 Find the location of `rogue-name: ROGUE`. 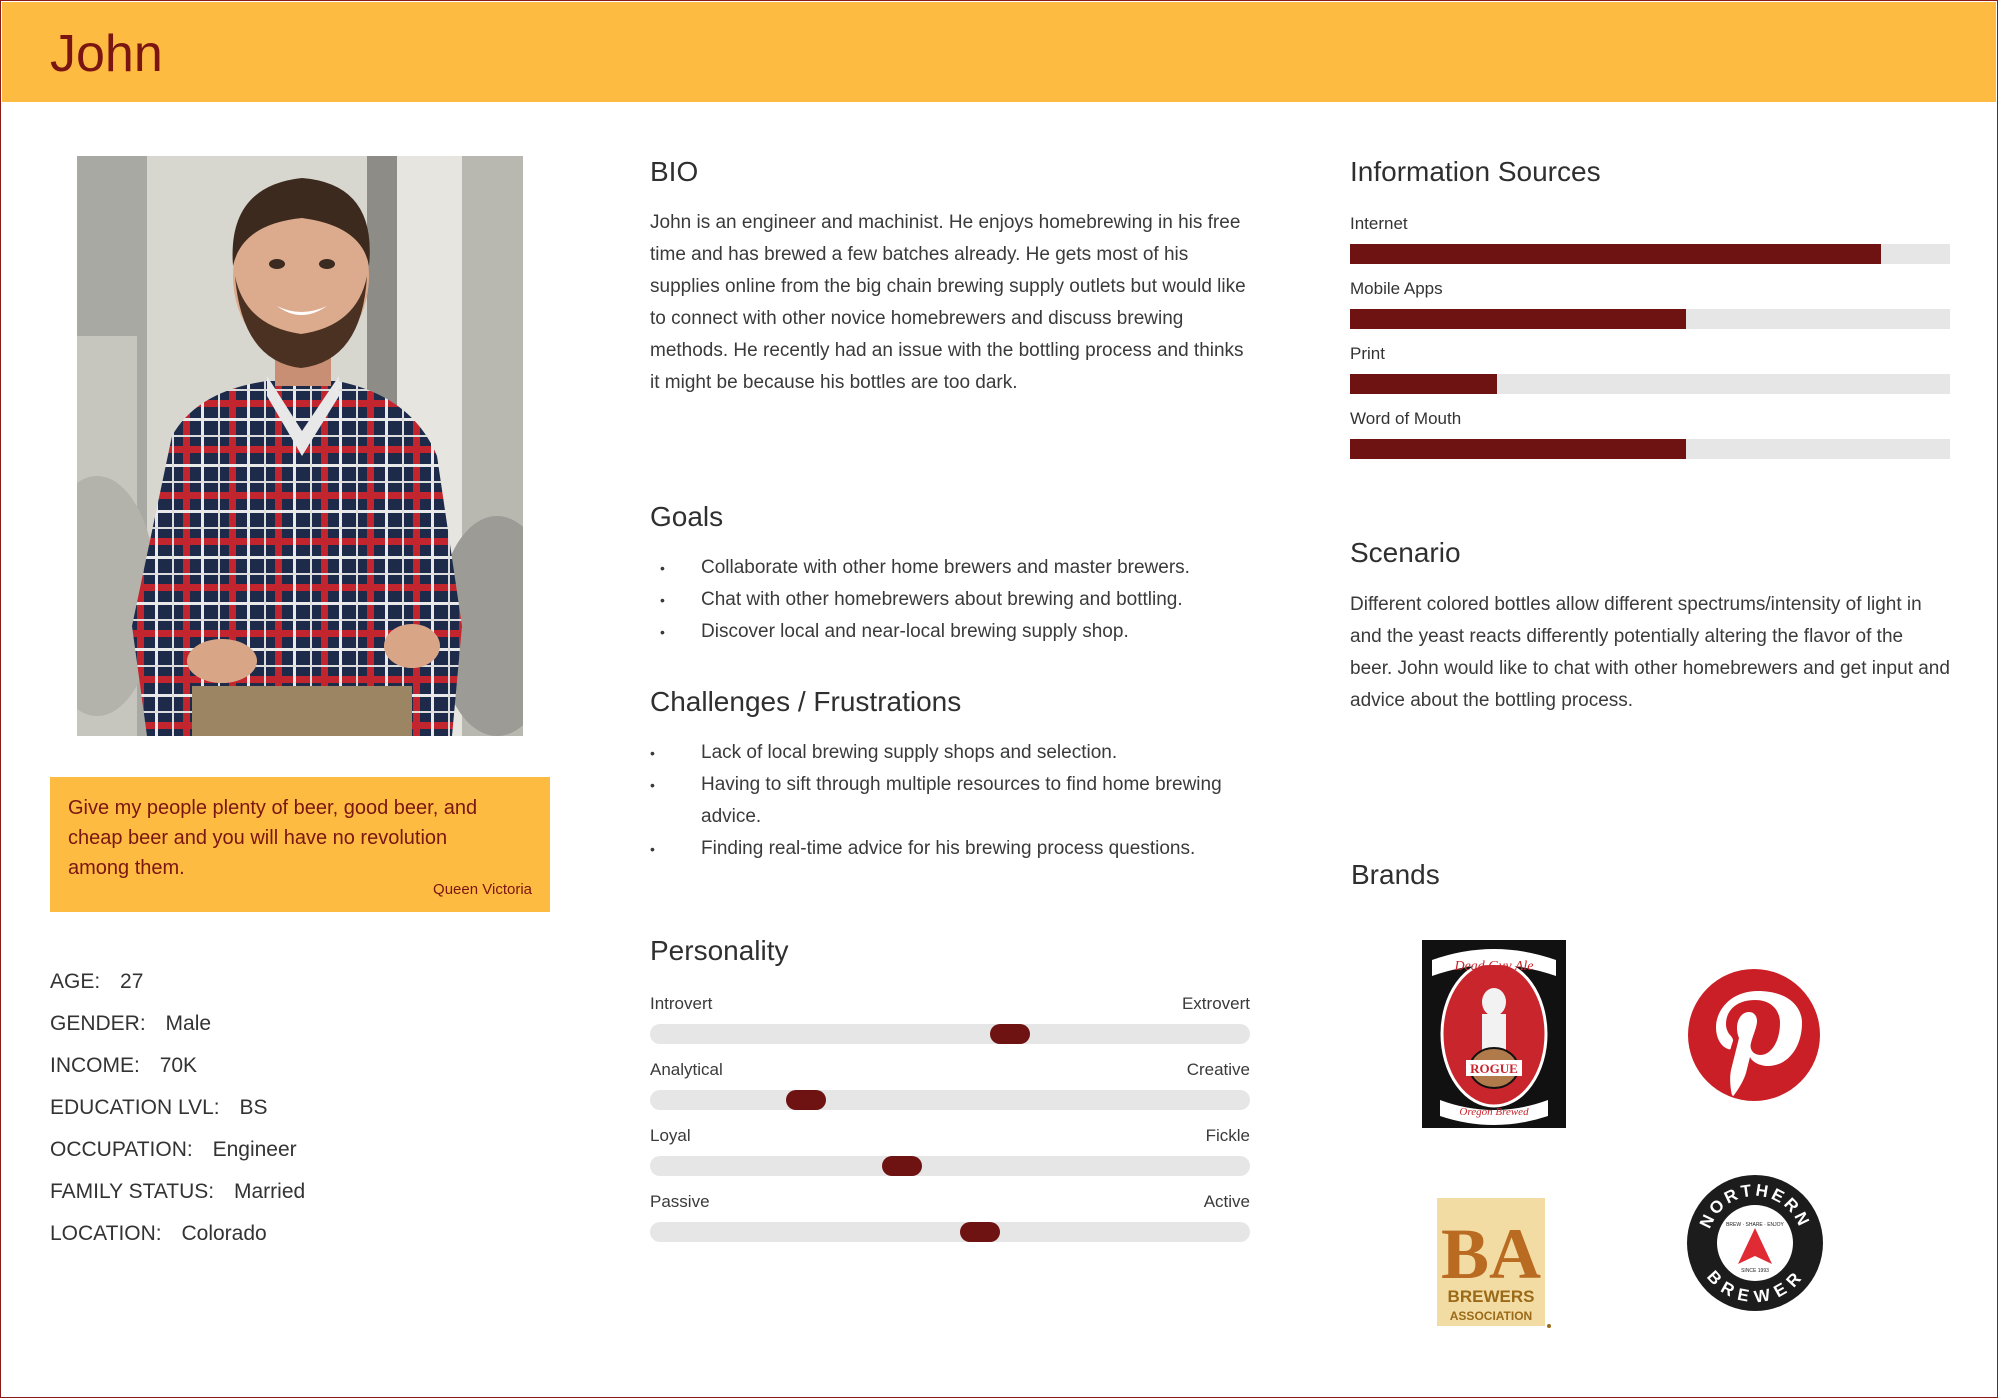

rogue-name: ROGUE is located at coordinates (1494, 1068).